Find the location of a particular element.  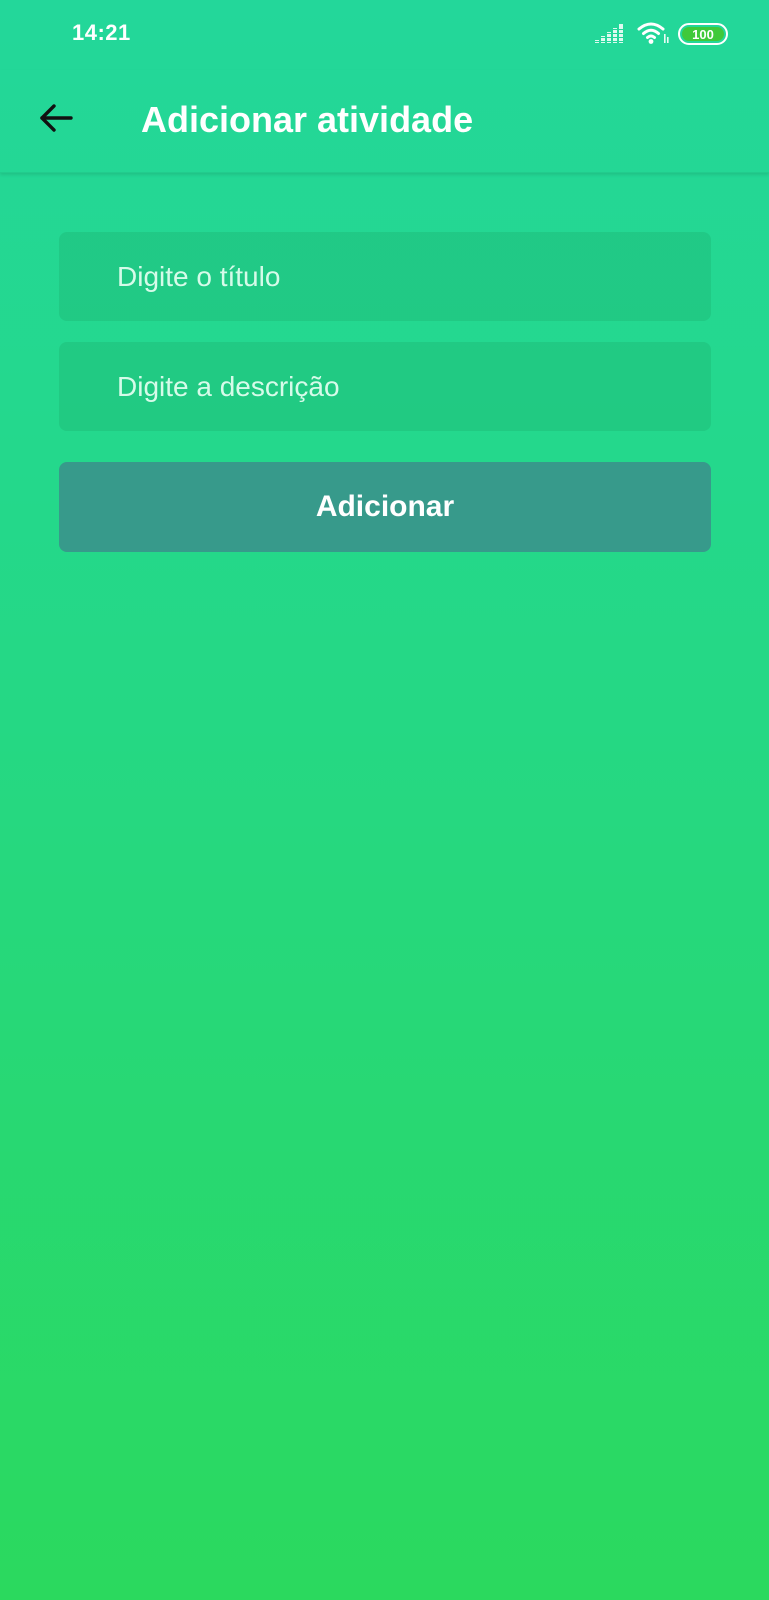

arrow-left-icon is located at coordinates (56, 120).